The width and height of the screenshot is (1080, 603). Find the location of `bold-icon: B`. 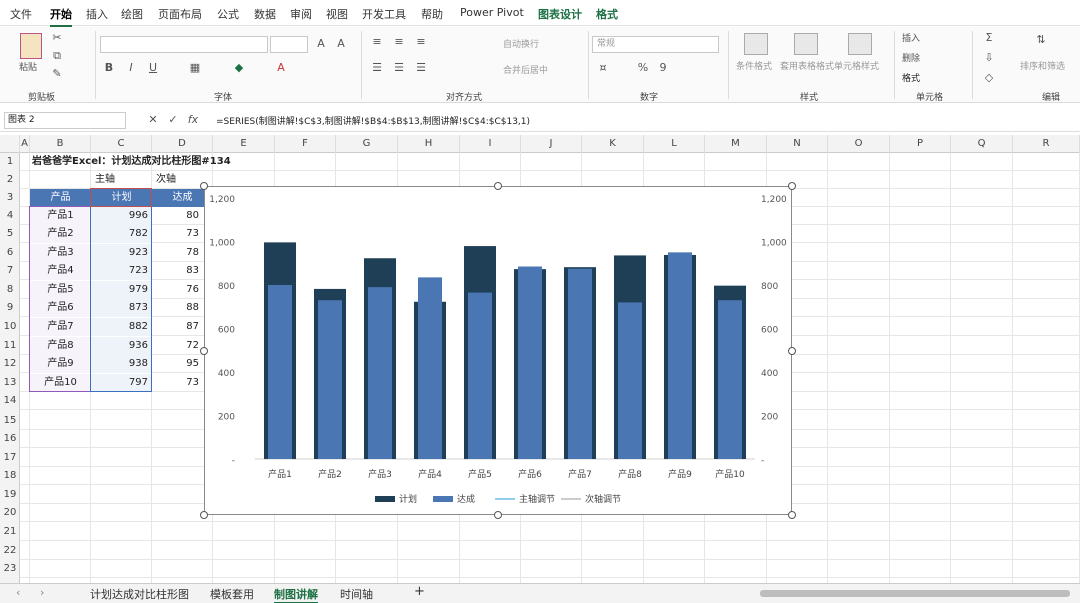

bold-icon: B is located at coordinates (109, 68).